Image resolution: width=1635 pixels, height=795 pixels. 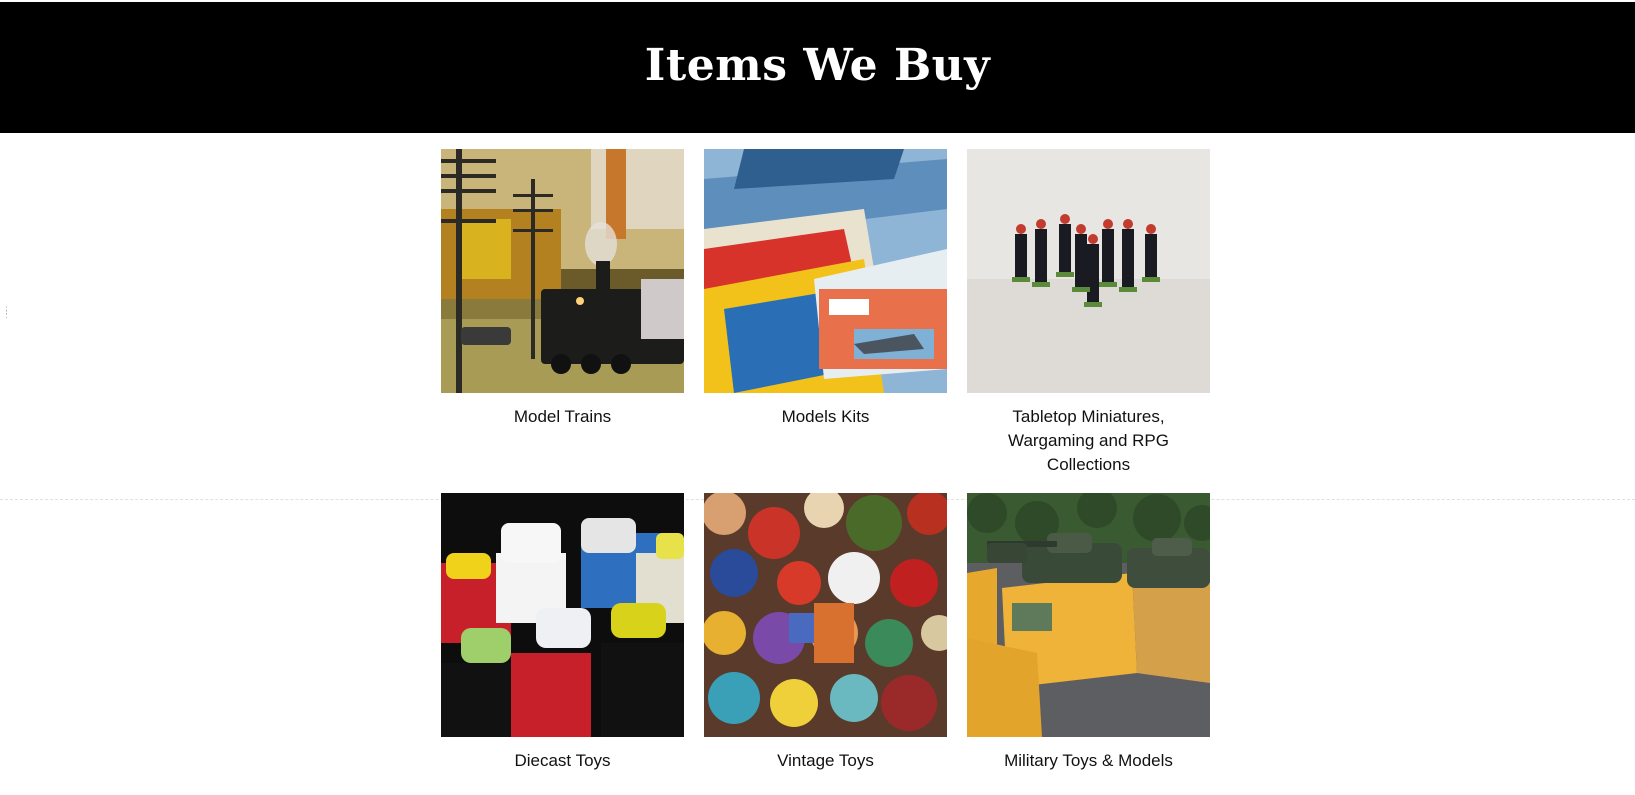 What do you see at coordinates (562, 417) in the screenshot?
I see `category-label: Model Trains` at bounding box center [562, 417].